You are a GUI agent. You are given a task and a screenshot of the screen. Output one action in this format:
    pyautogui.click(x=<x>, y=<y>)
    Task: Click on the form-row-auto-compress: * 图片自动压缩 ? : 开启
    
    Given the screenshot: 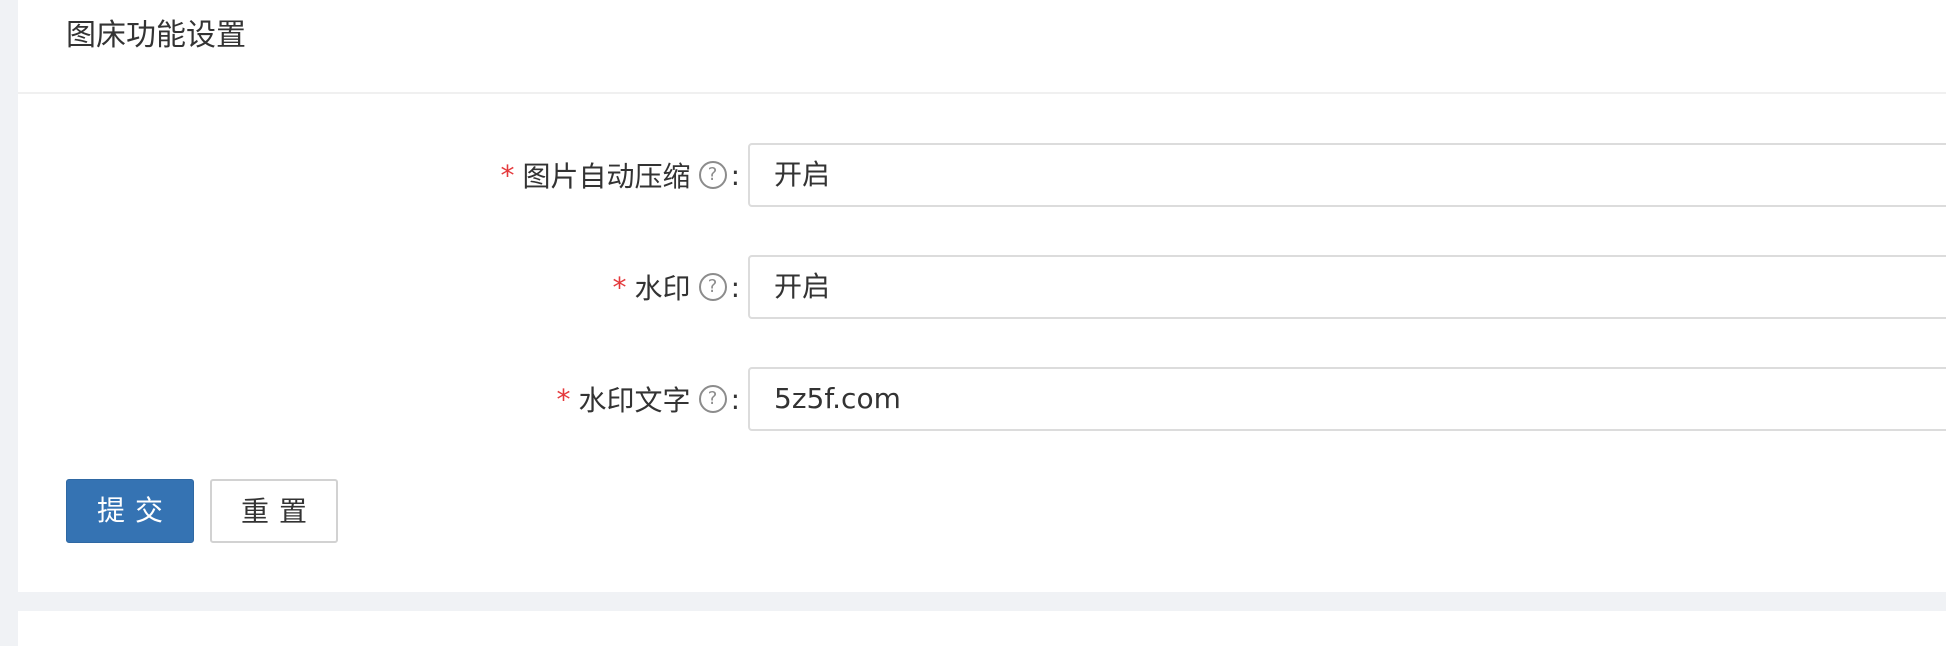 What is the action you would take?
    pyautogui.click(x=982, y=175)
    